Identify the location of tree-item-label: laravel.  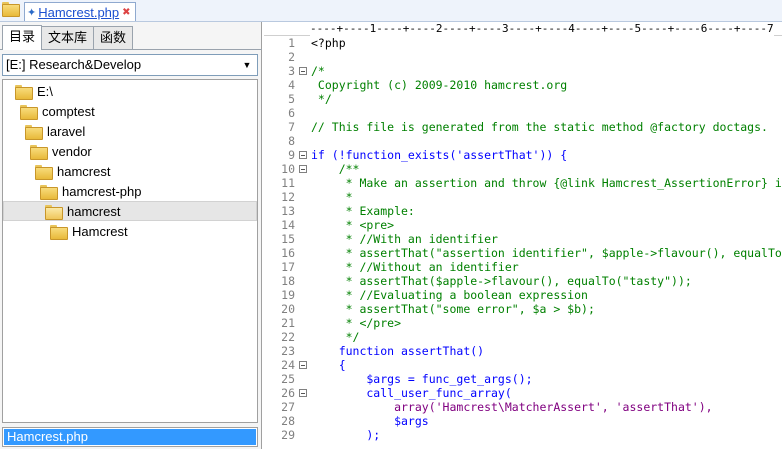
(66, 131).